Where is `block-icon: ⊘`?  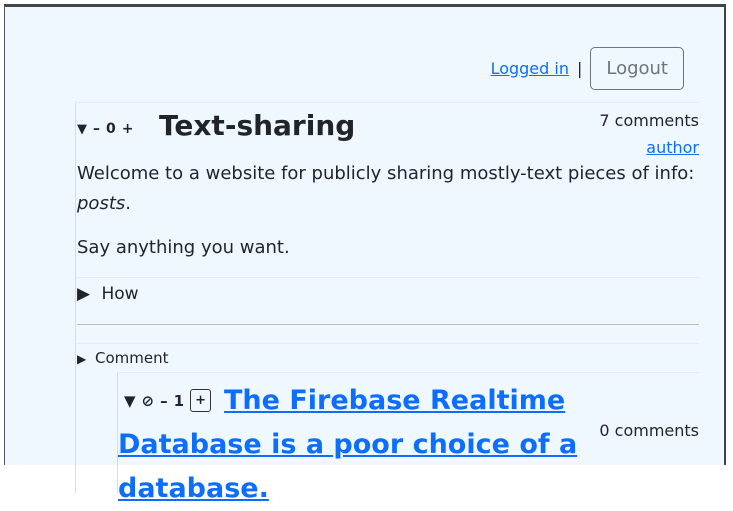 block-icon: ⊘ is located at coordinates (148, 401).